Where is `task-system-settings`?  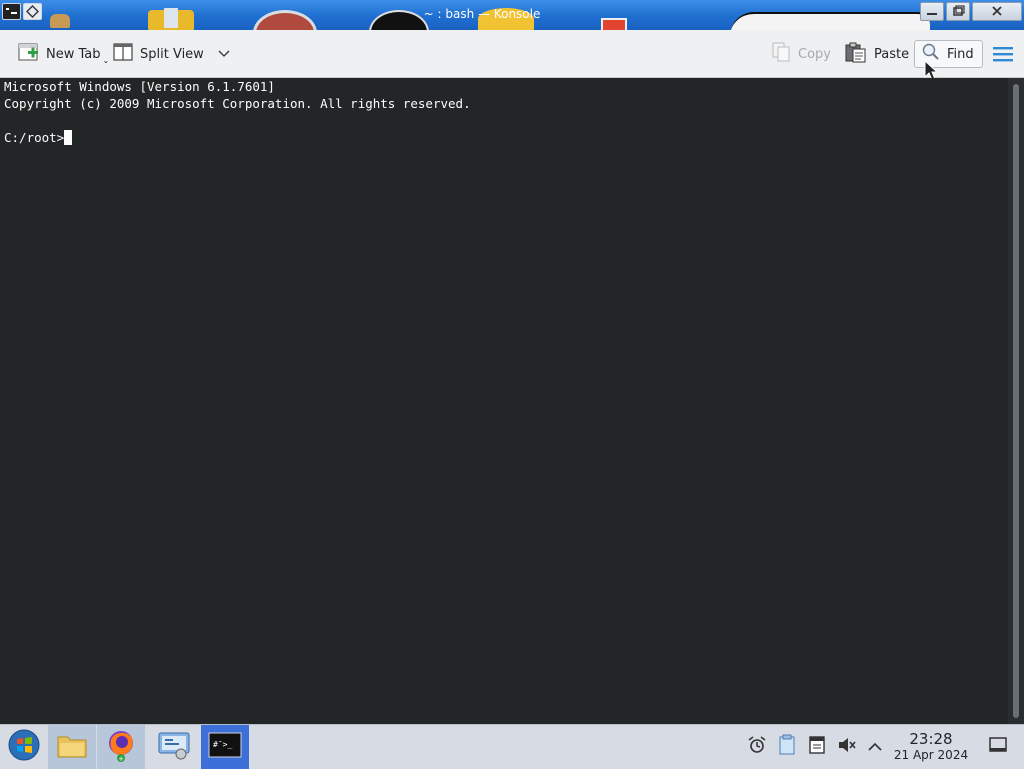 task-system-settings is located at coordinates (174, 747).